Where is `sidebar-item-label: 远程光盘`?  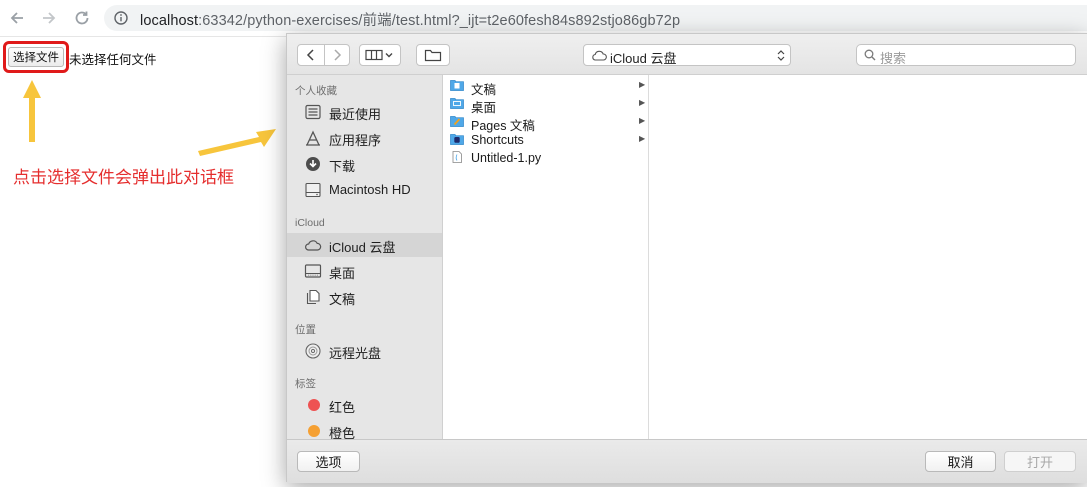
sidebar-item-label: 远程光盘 is located at coordinates (355, 353).